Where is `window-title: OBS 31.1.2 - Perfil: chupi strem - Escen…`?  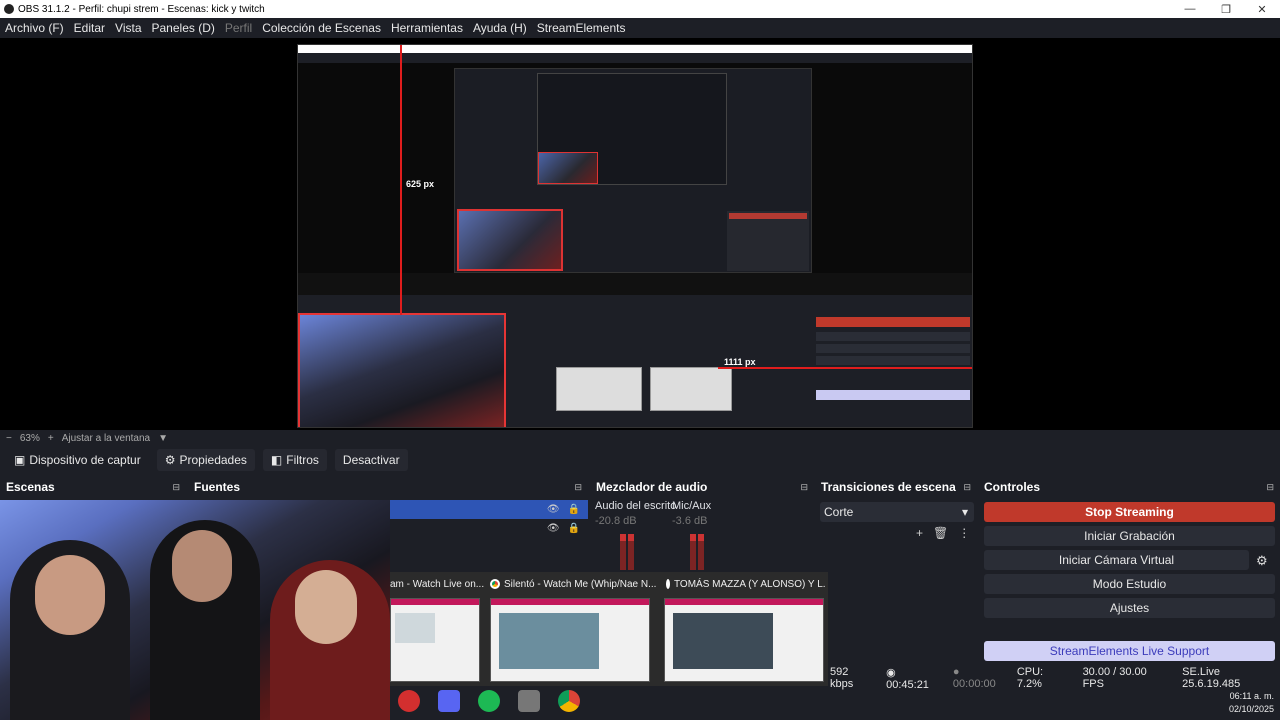
window-title: OBS 31.1.2 - Perfil: chupi strem - Escen… is located at coordinates (141, 9).